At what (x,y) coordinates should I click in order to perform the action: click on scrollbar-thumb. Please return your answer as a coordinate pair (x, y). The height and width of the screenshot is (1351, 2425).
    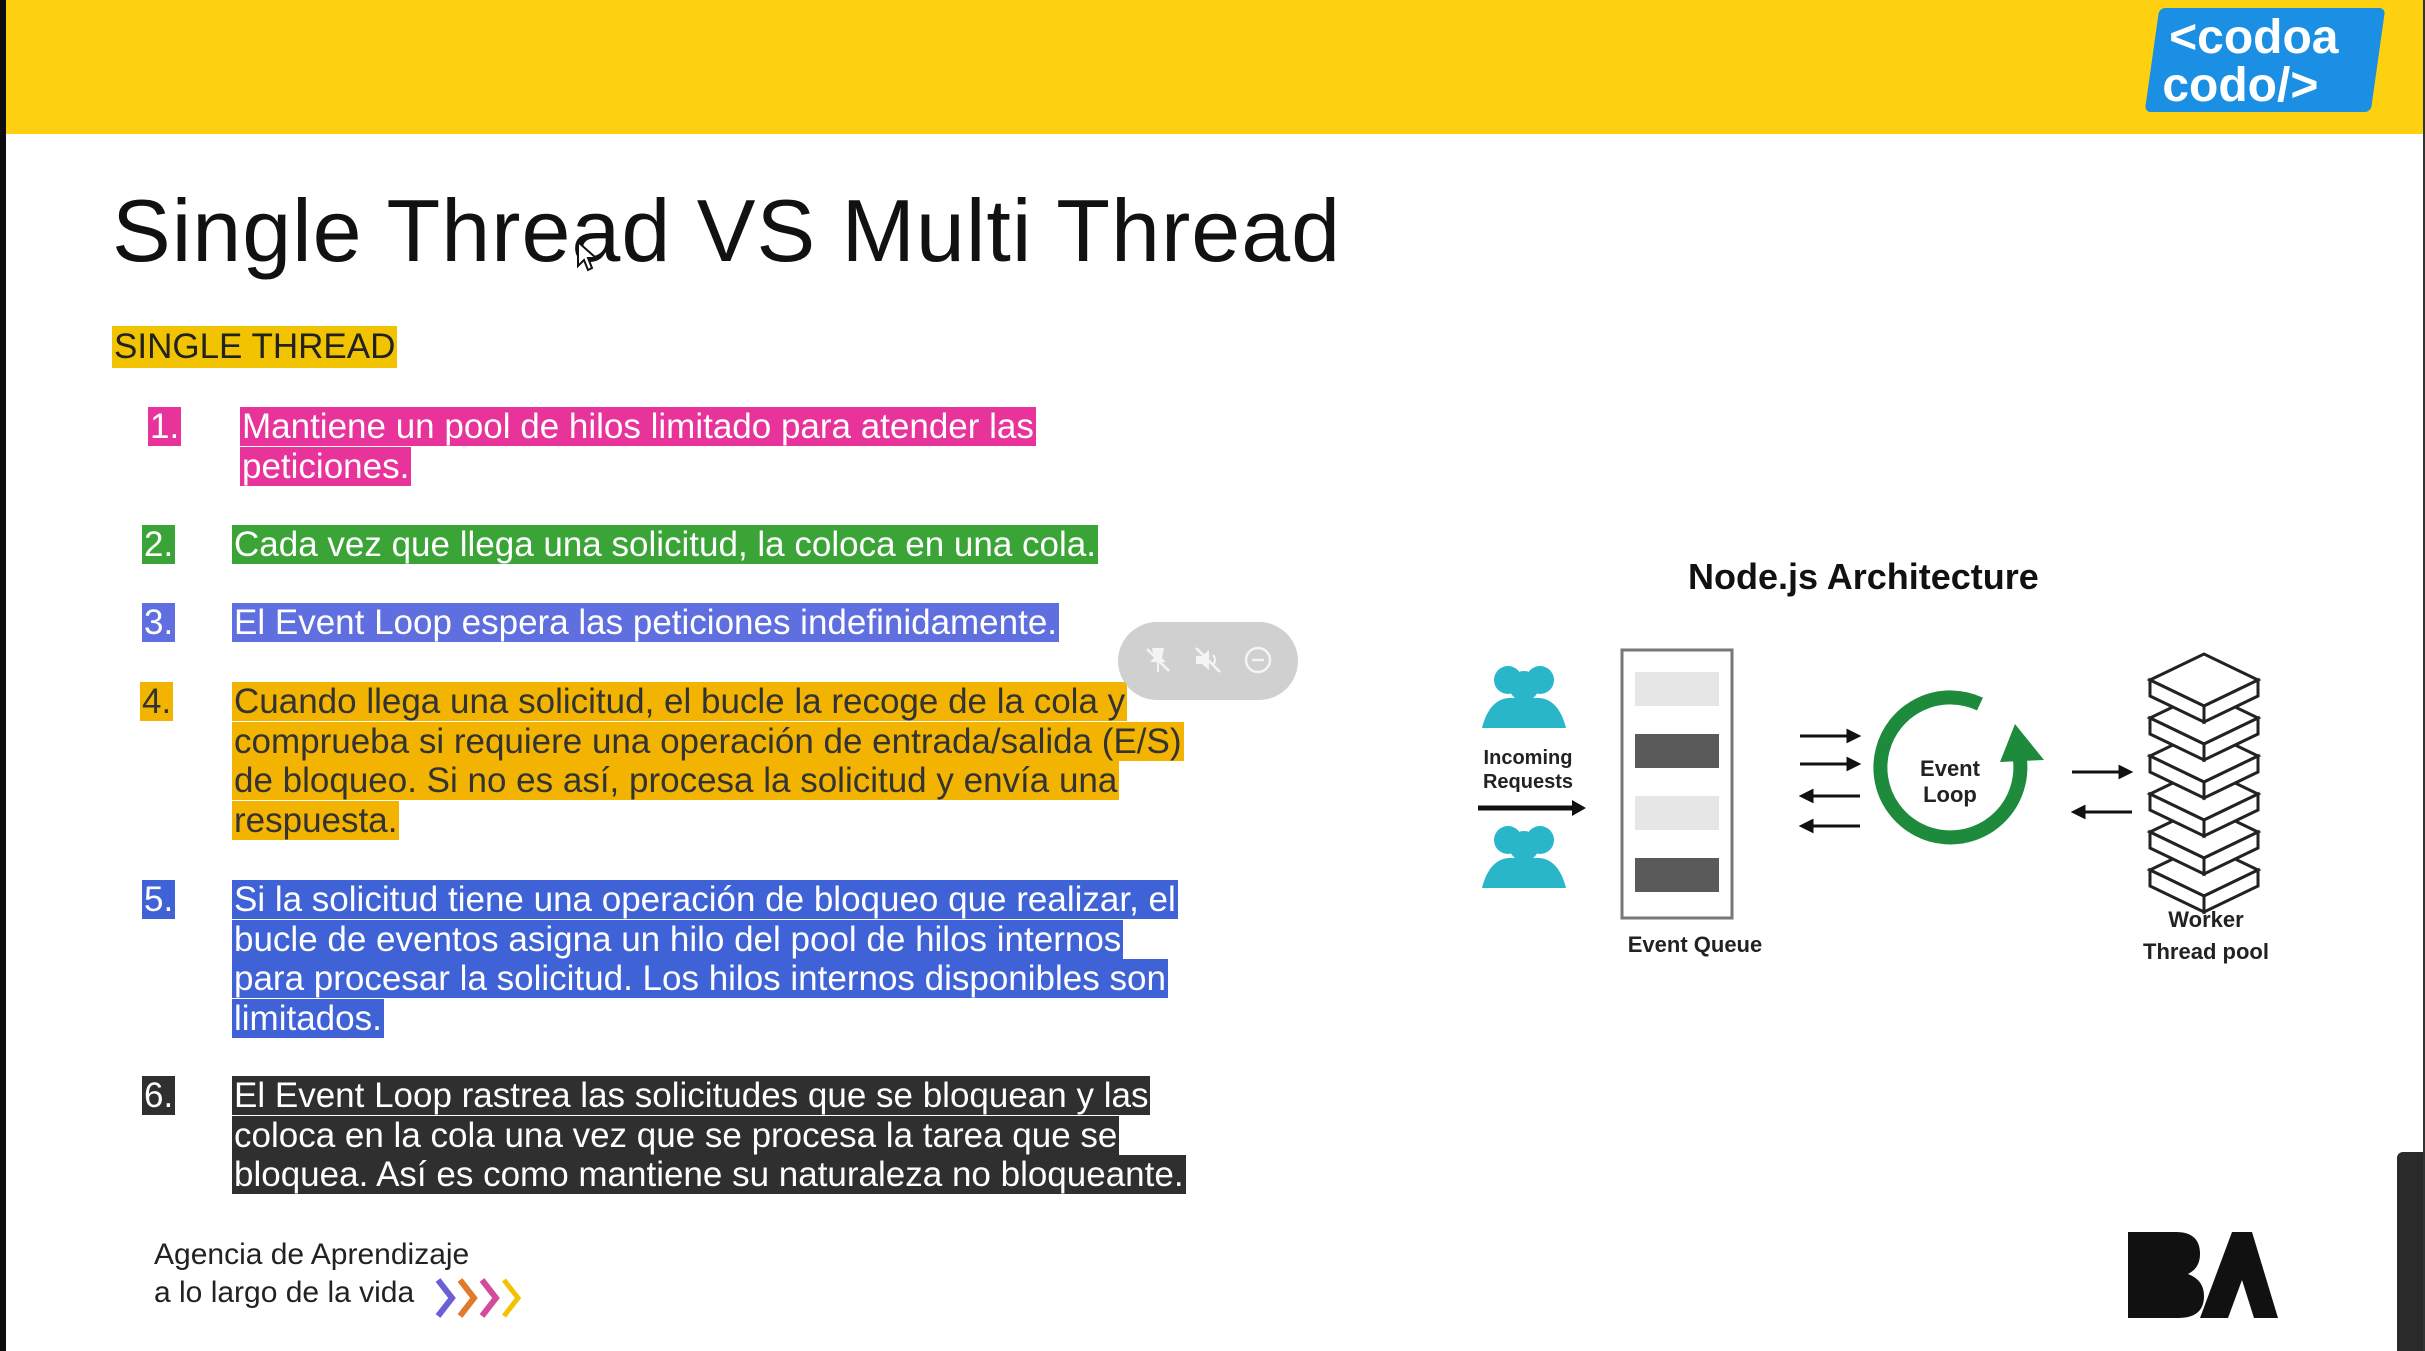
    Looking at the image, I should click on (2410, 1251).